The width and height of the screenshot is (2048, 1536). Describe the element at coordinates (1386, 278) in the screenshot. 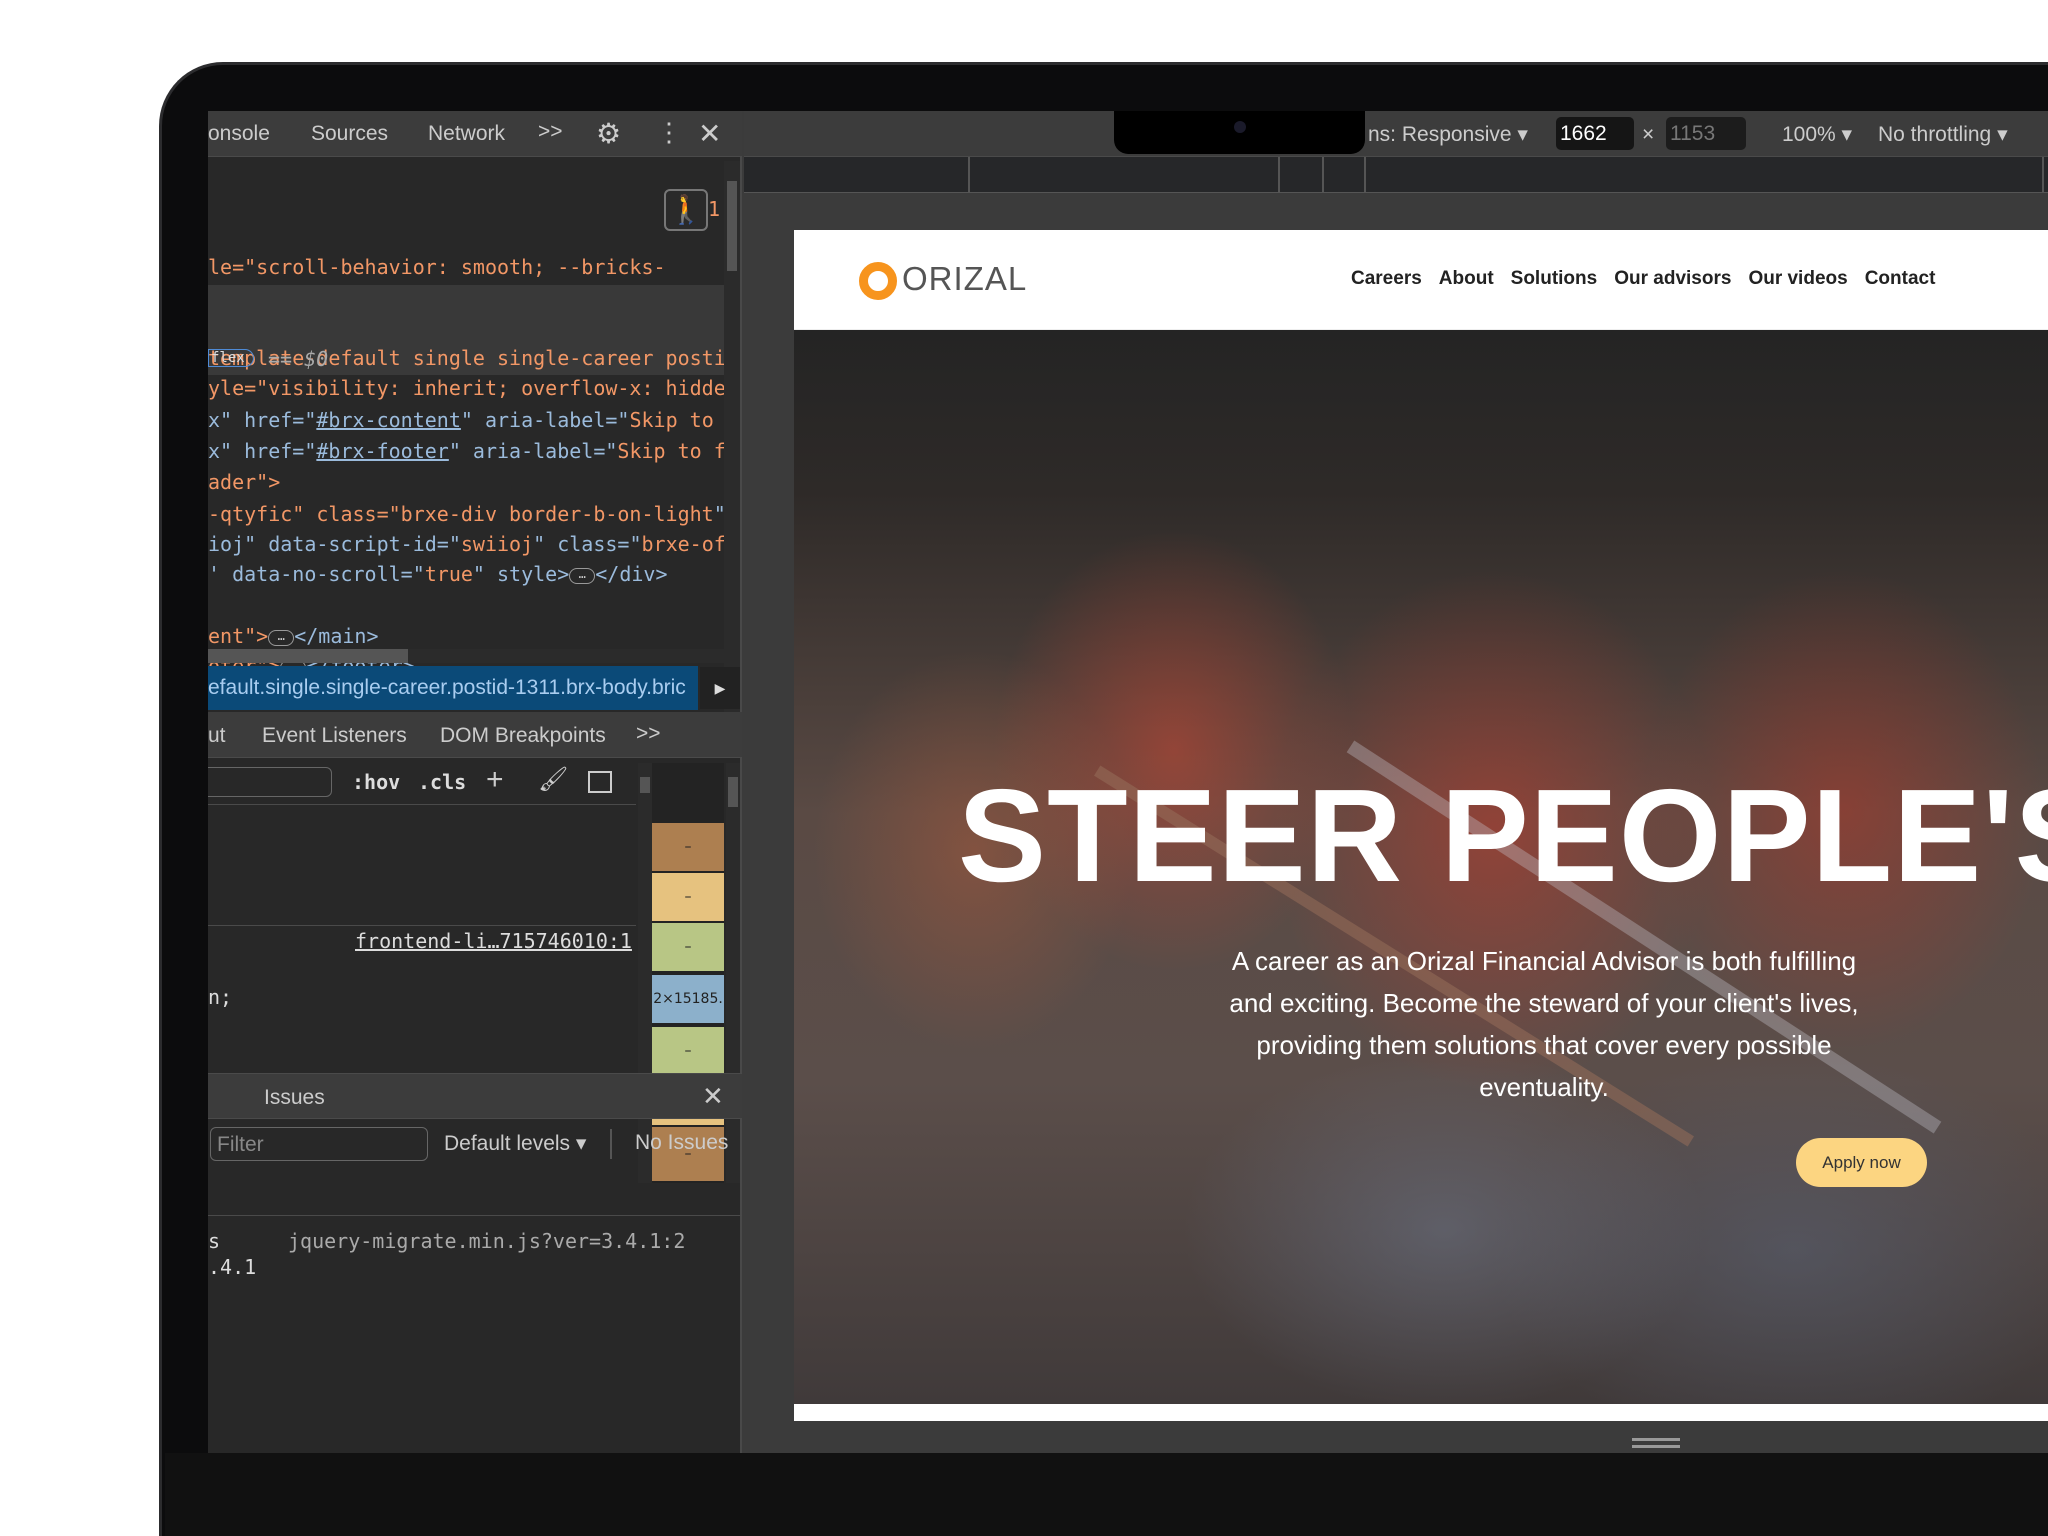

I see `nav-careers: Careers` at that location.